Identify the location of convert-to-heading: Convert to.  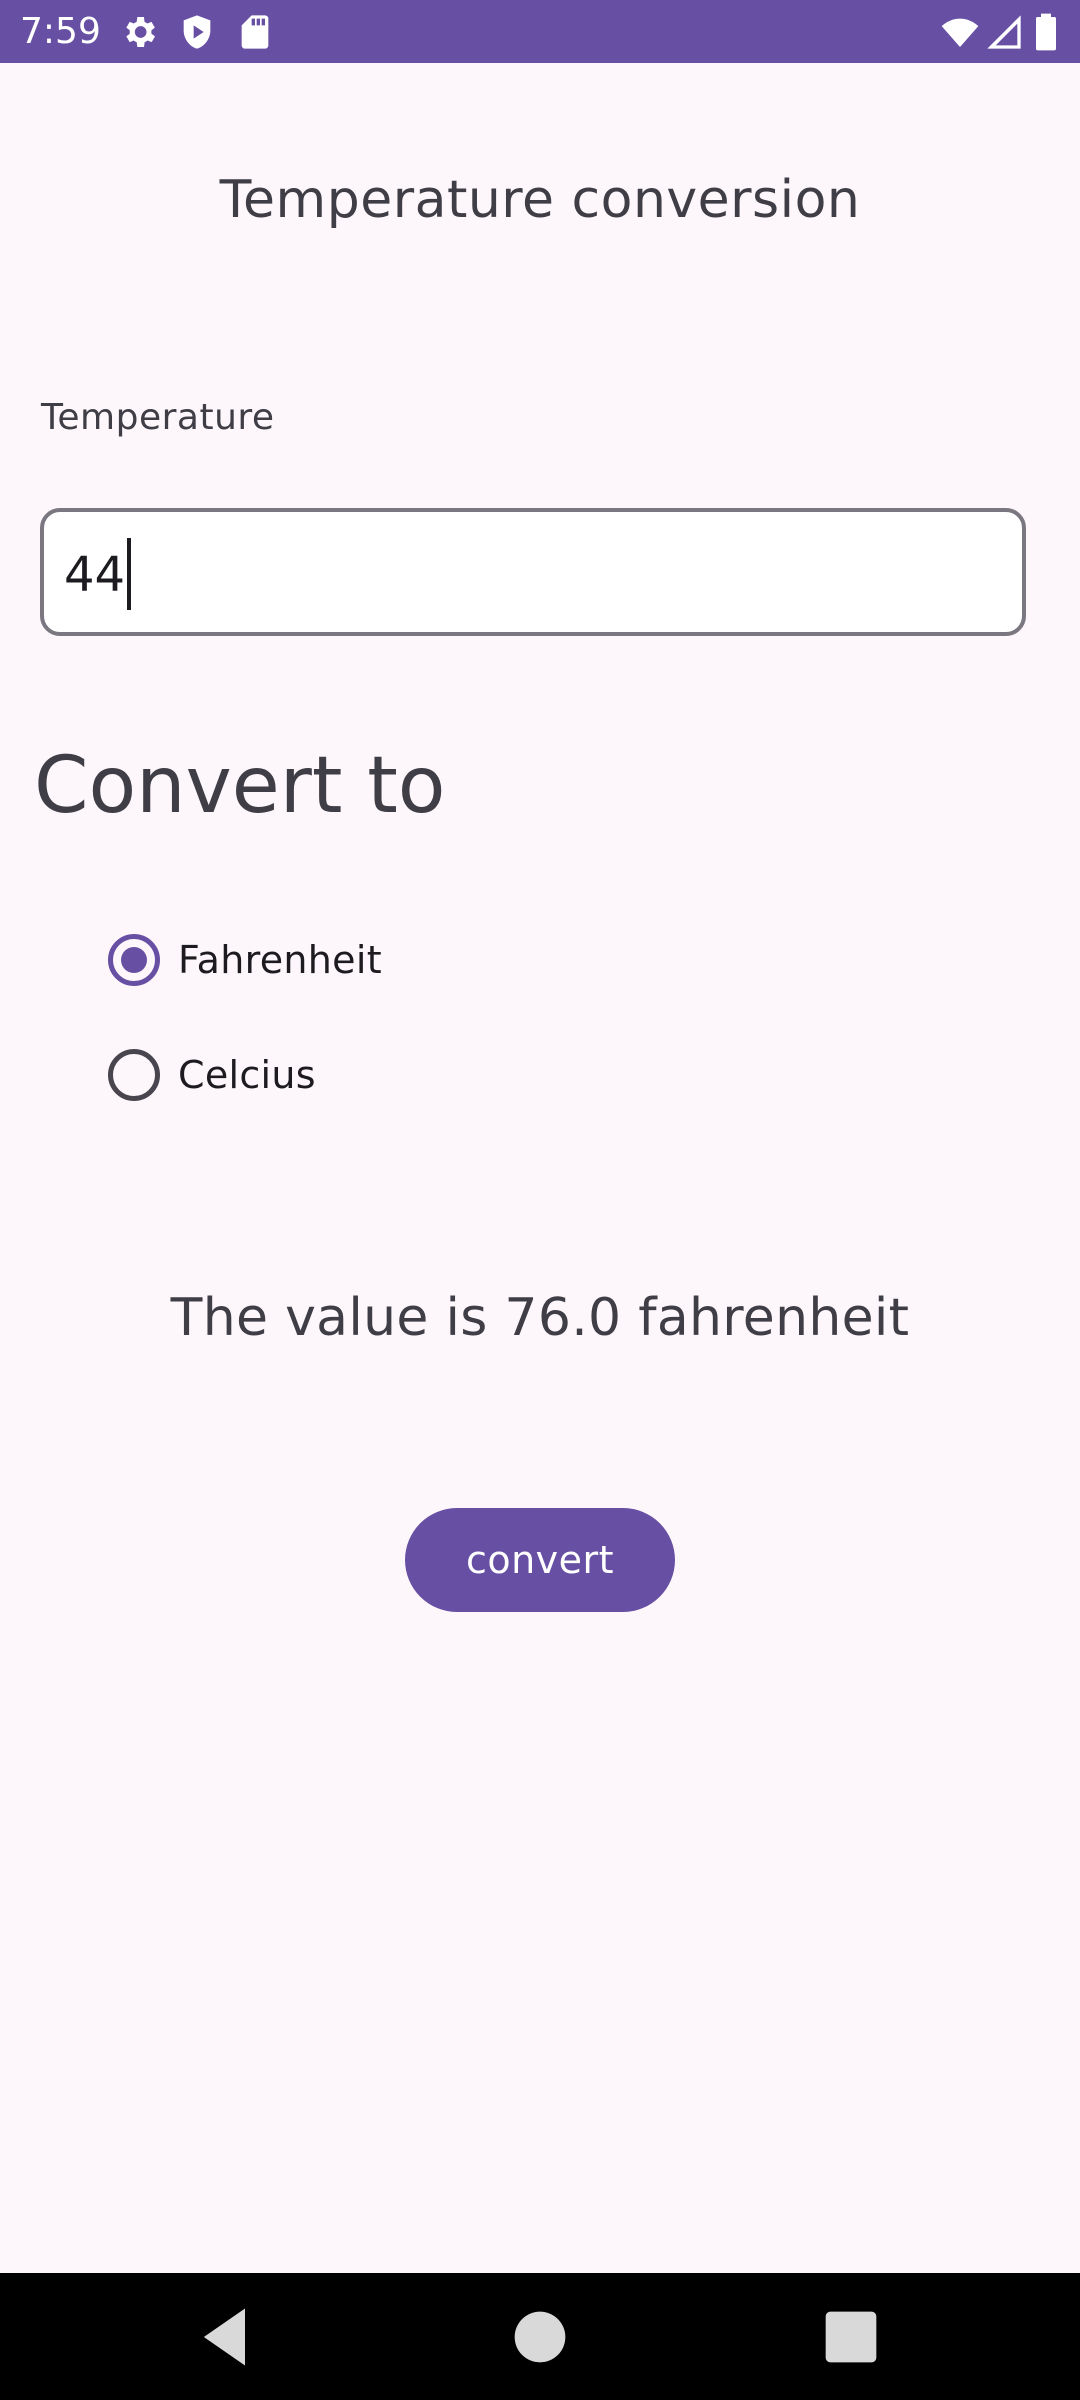
(240, 786).